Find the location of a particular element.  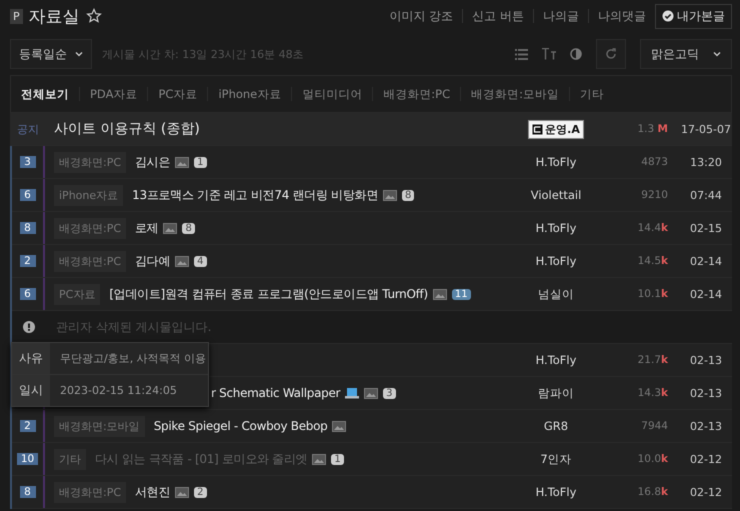

post-title: 김시은 is located at coordinates (152, 162).